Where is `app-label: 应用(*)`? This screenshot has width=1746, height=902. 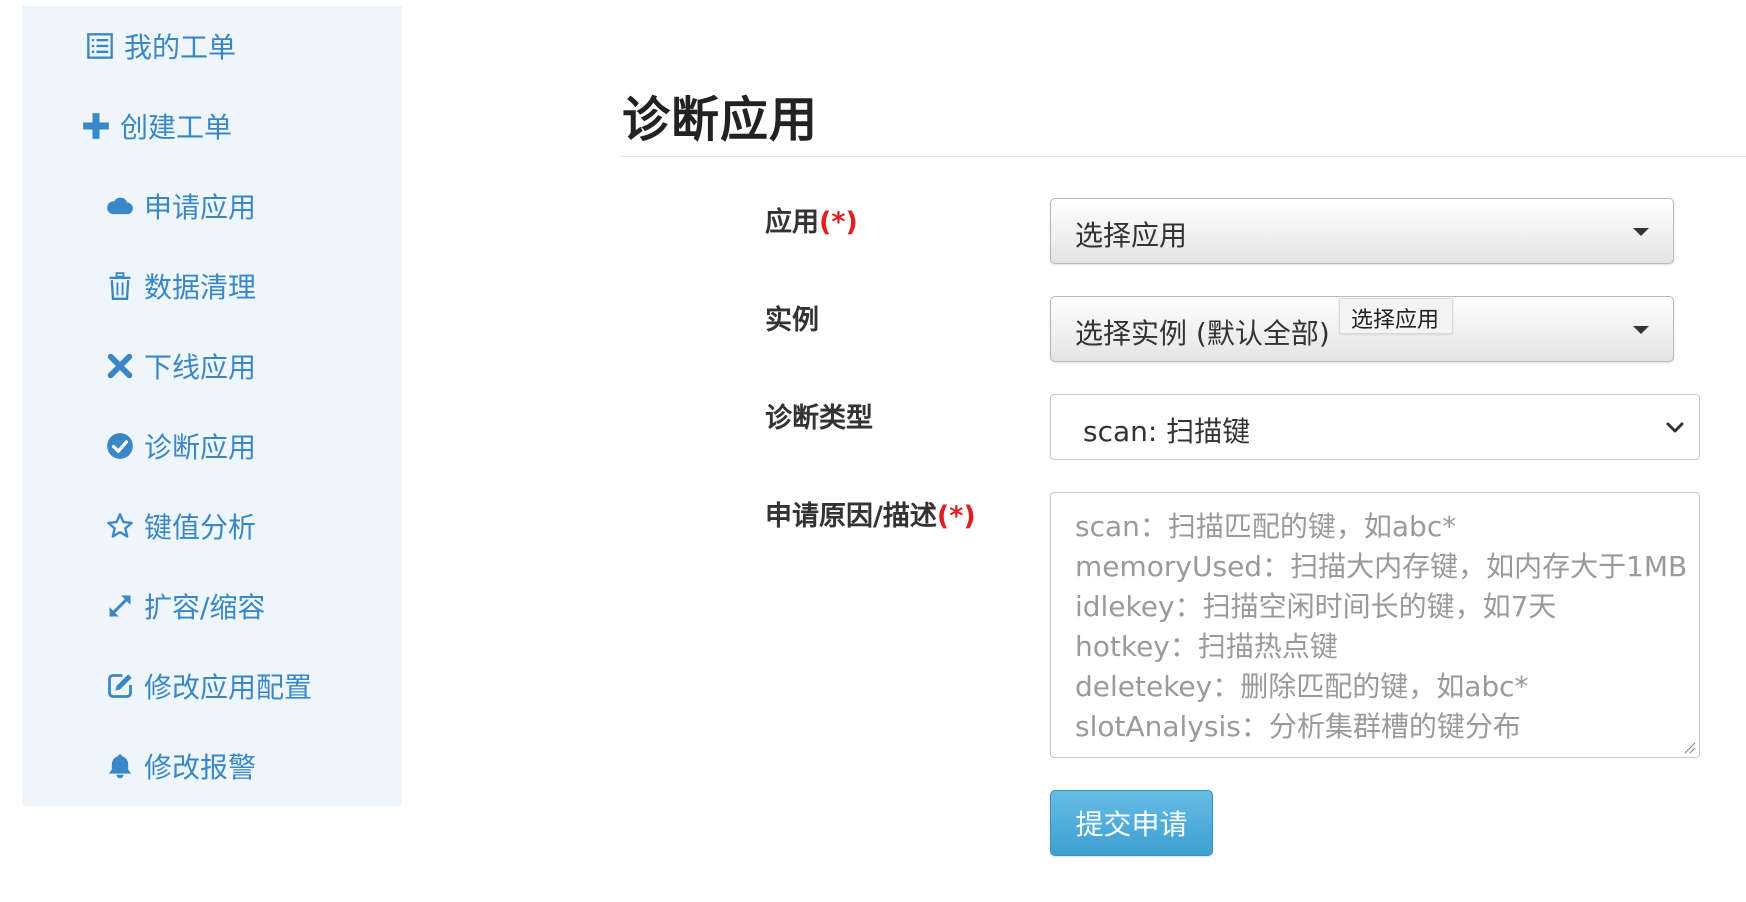
app-label: 应用(*) is located at coordinates (811, 219).